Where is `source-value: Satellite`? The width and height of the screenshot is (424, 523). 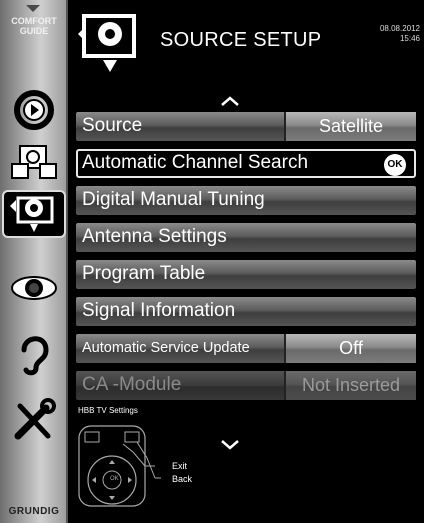
source-value: Satellite is located at coordinates (350, 126).